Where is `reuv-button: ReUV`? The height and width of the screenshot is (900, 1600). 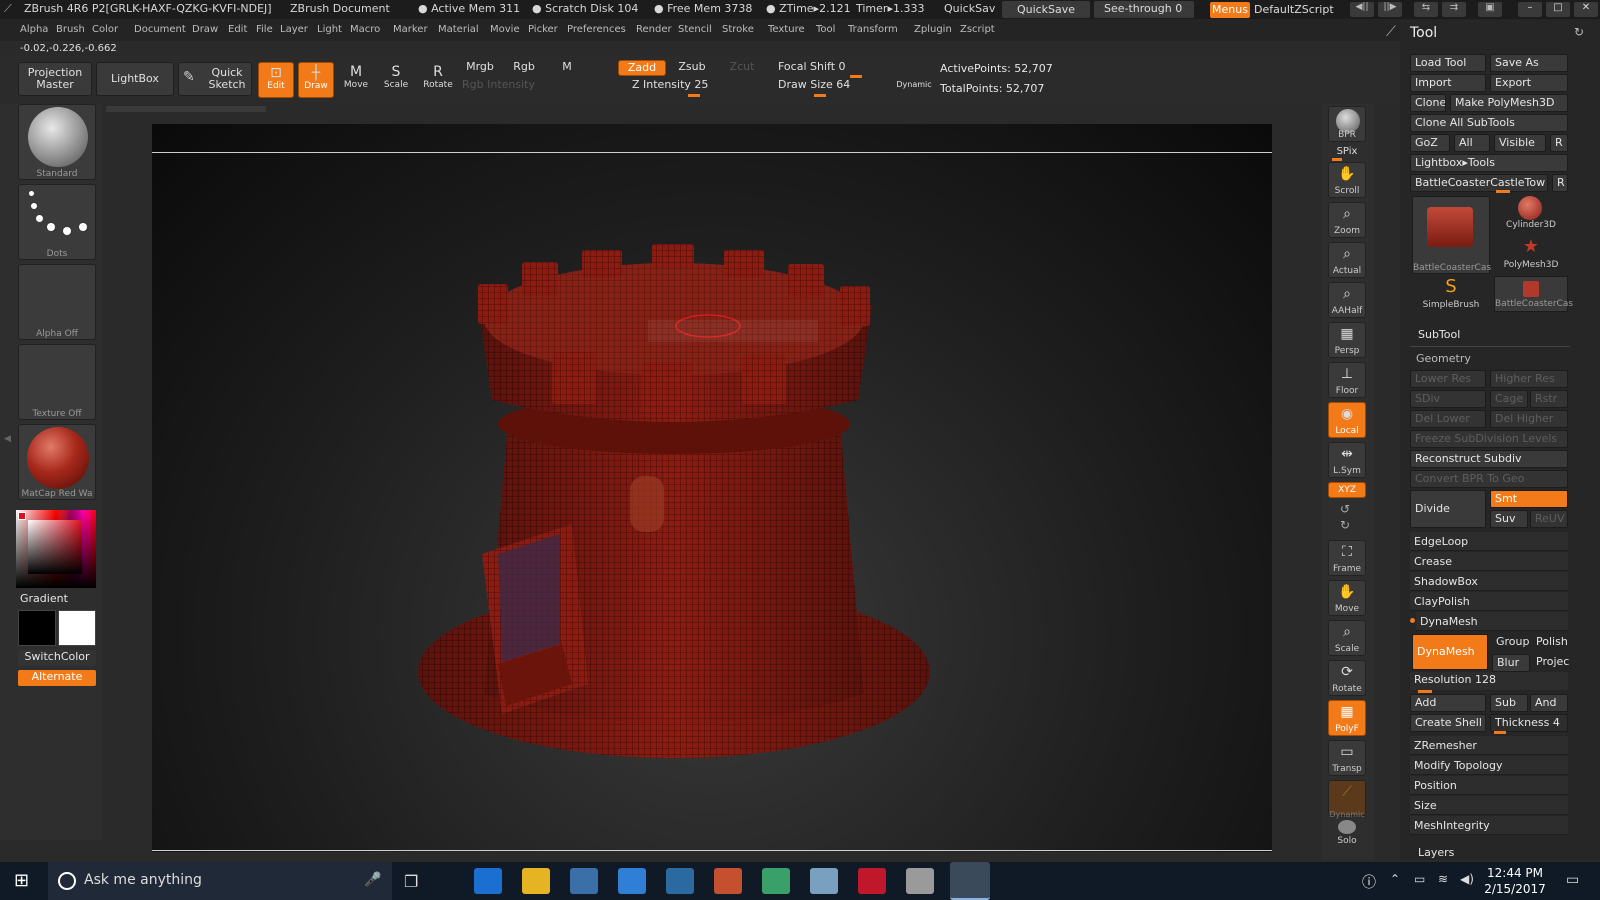
reuv-button: ReUV is located at coordinates (1549, 519).